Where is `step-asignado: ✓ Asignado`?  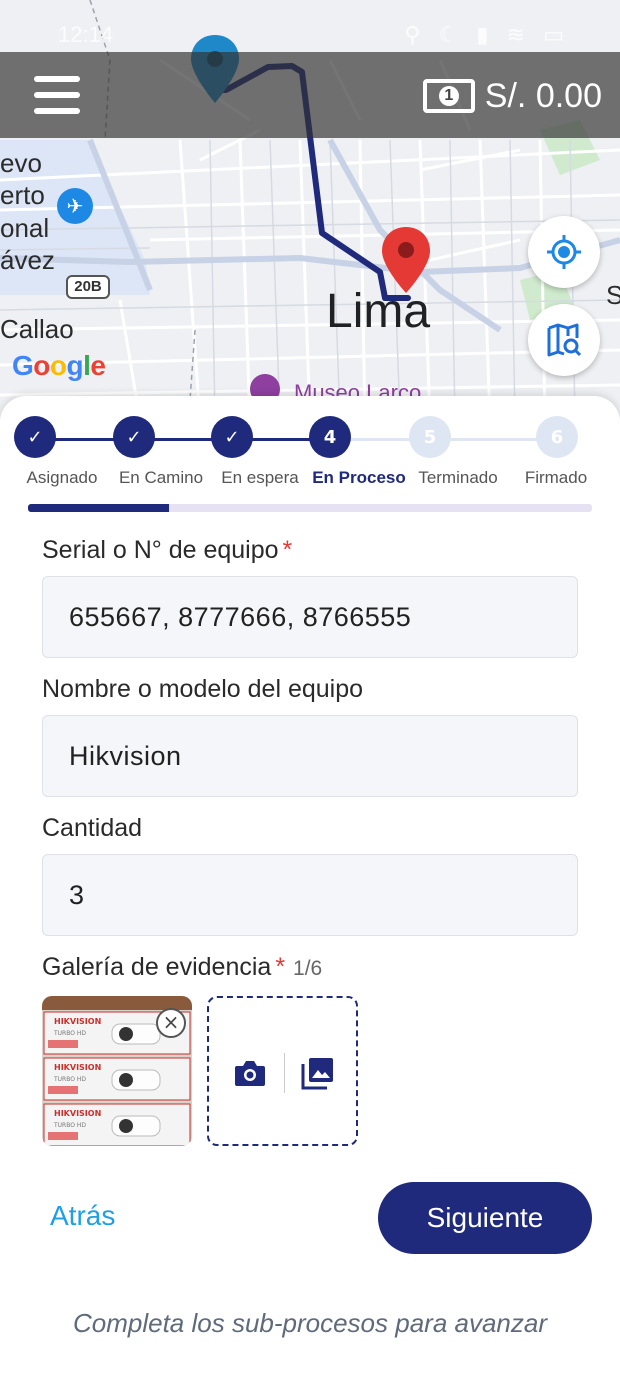 step-asignado: ✓ Asignado is located at coordinates (48, 452).